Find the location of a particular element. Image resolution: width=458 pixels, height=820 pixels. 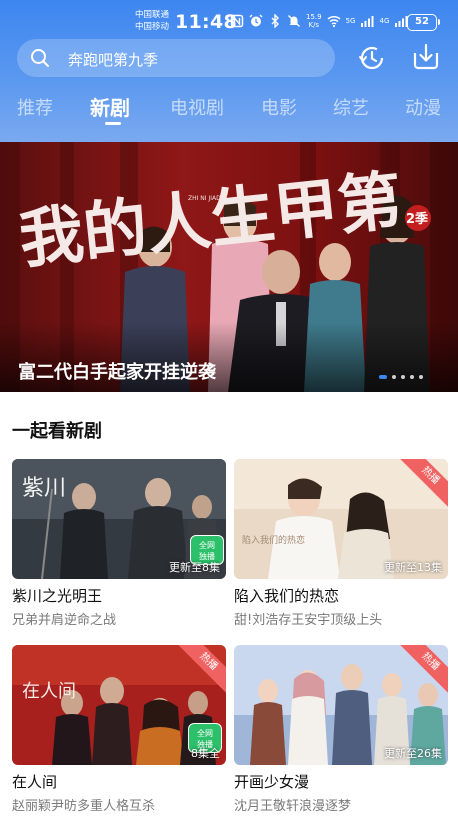

search-icon is located at coordinates (40, 58).